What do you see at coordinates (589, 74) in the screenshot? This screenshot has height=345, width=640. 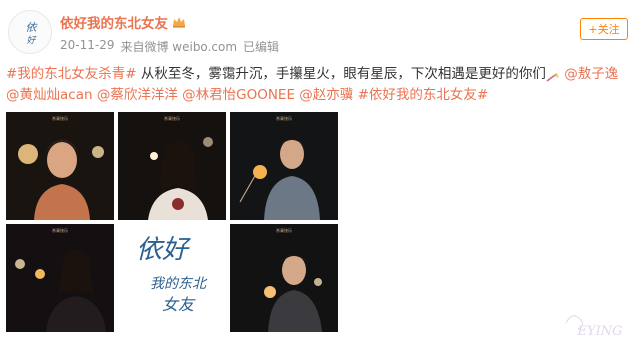 I see `mention-link: @敖子逸` at bounding box center [589, 74].